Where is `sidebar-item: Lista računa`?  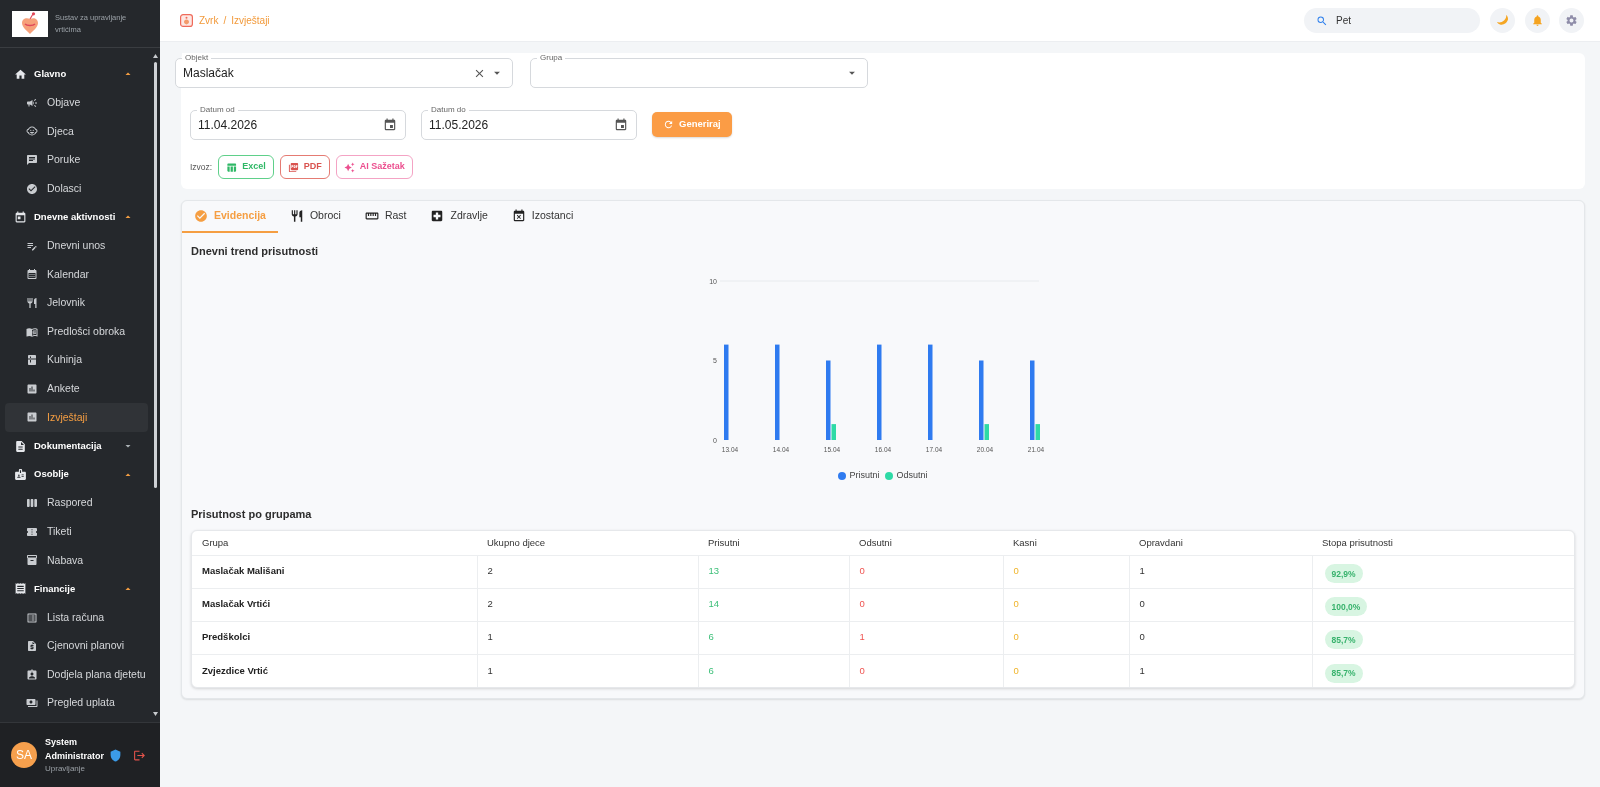
sidebar-item: Lista računa is located at coordinates (76, 617).